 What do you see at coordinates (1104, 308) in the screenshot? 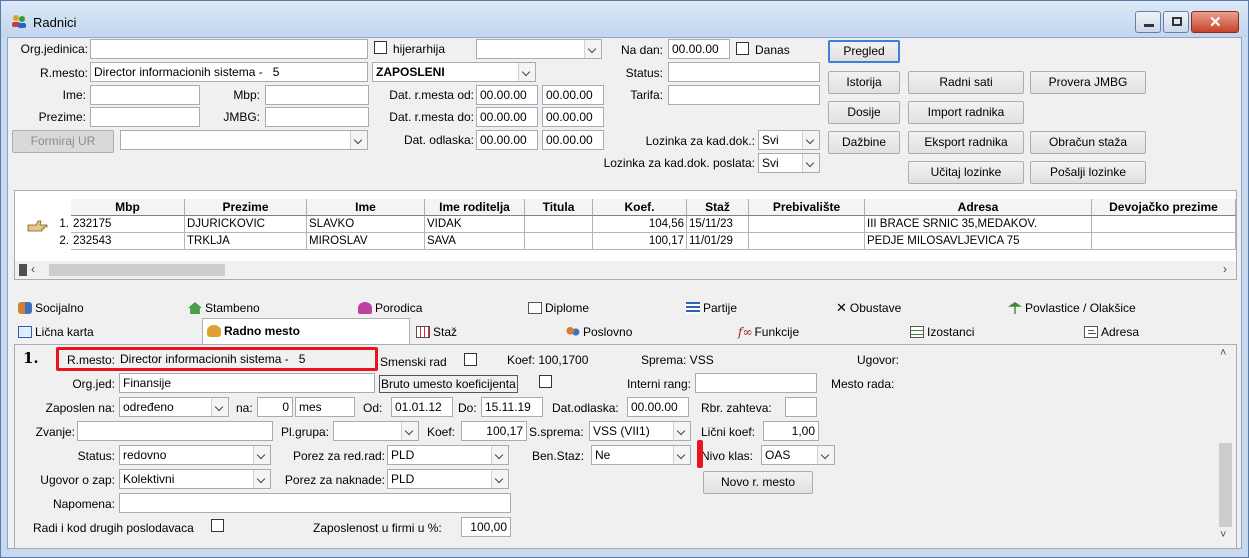
I see `tab-povlastice: Povlastice / Olakšice` at bounding box center [1104, 308].